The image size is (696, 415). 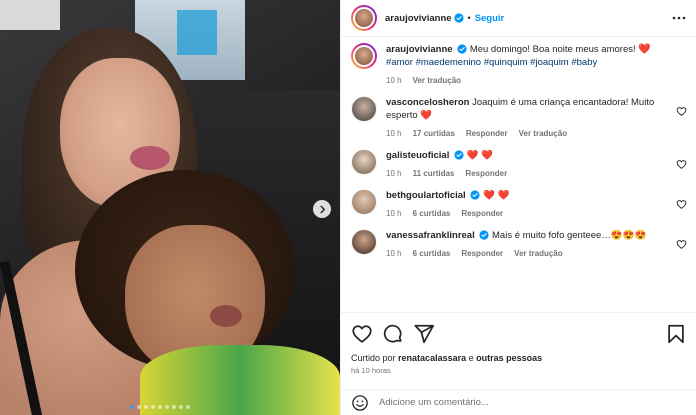 I want to click on caption-heart: ❤️, so click(x=644, y=49).